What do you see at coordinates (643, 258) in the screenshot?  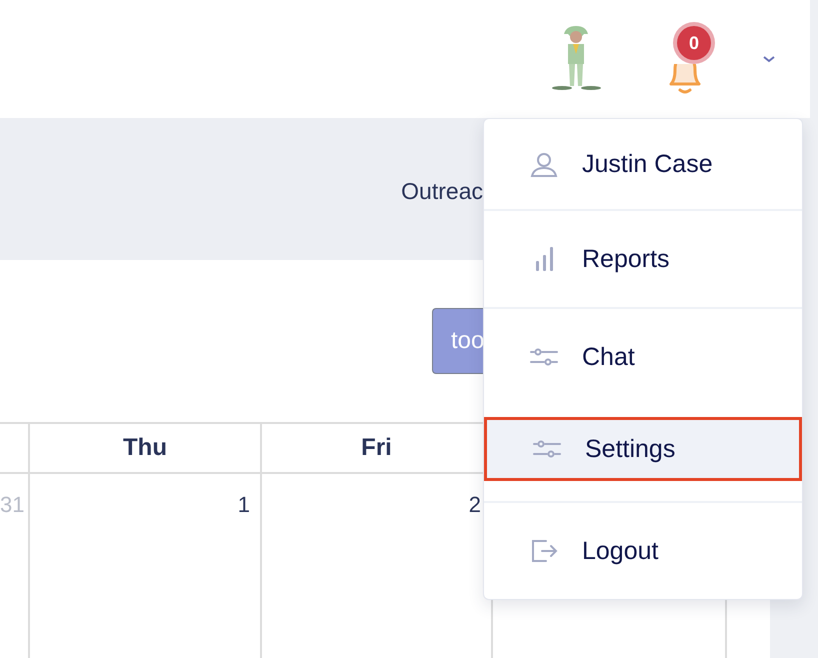 I see `menu-item: Reports` at bounding box center [643, 258].